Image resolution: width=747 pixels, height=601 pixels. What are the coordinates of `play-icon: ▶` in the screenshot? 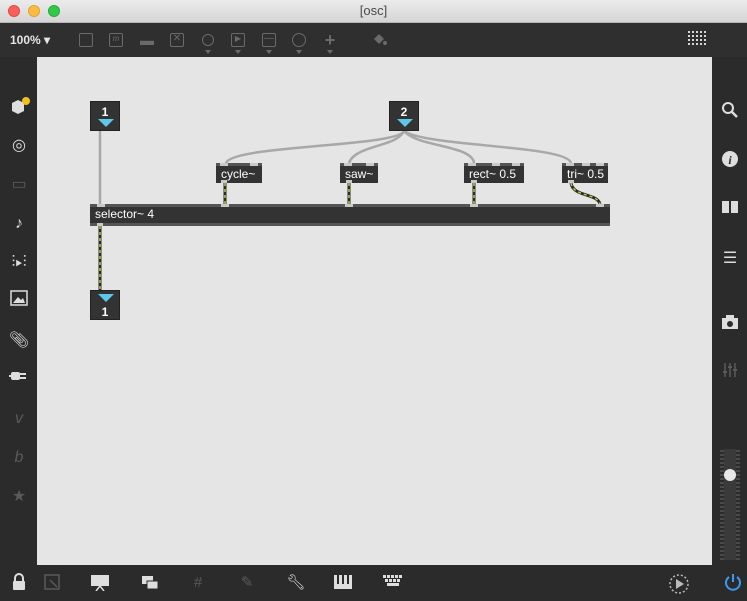 It's located at (238, 40).